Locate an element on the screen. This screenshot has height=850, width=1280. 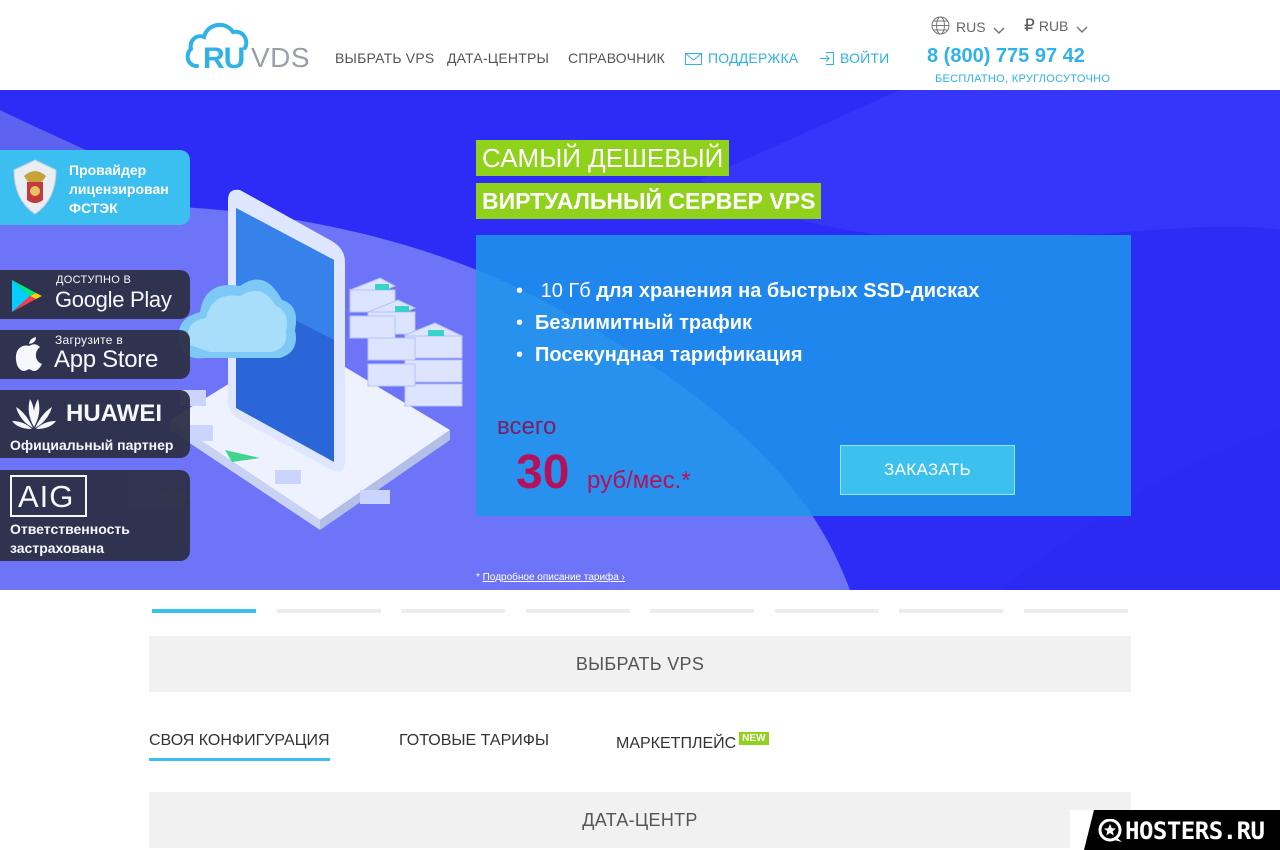
nav-choose-vps: ВЫБРАТЬ VPS is located at coordinates (384, 58).